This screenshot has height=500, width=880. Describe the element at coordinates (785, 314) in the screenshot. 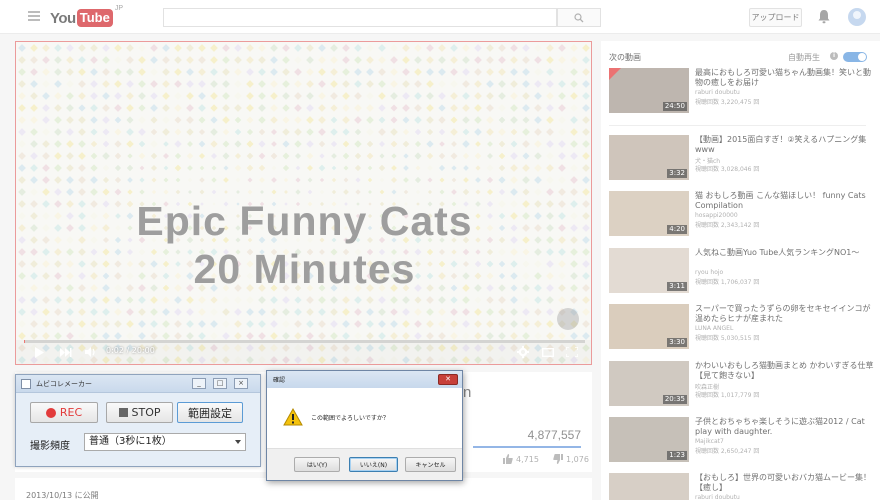

I see `recommendation-title: スーパーで買ったうずらの卵をセキセイインコが温めたらヒナが産まれた` at that location.